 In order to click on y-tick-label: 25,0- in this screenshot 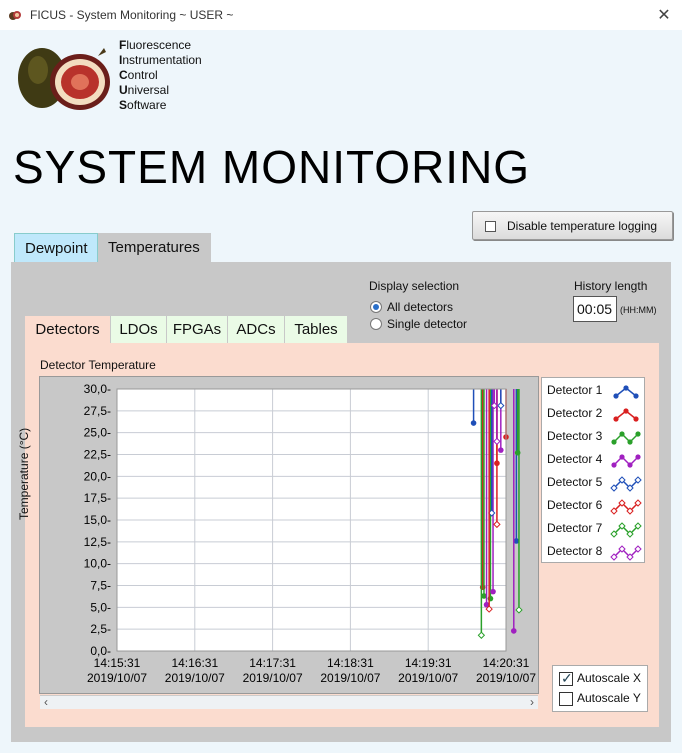, I will do `click(97, 433)`.